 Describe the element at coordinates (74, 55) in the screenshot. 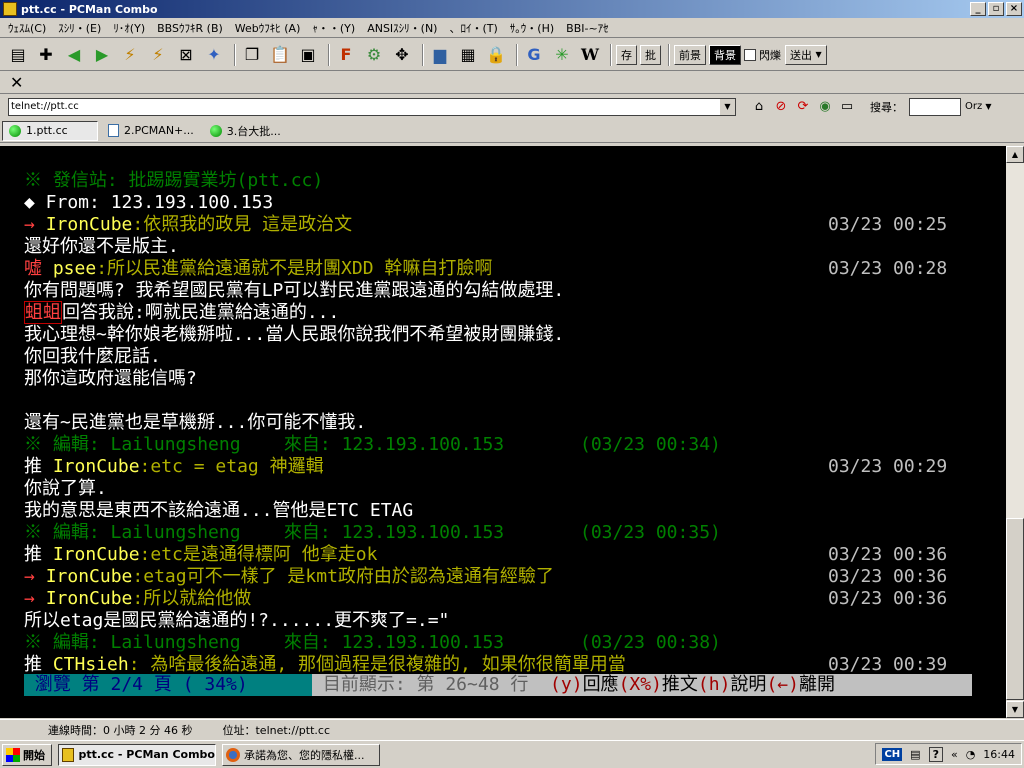

I see `back-arrow-icon: ◀` at that location.